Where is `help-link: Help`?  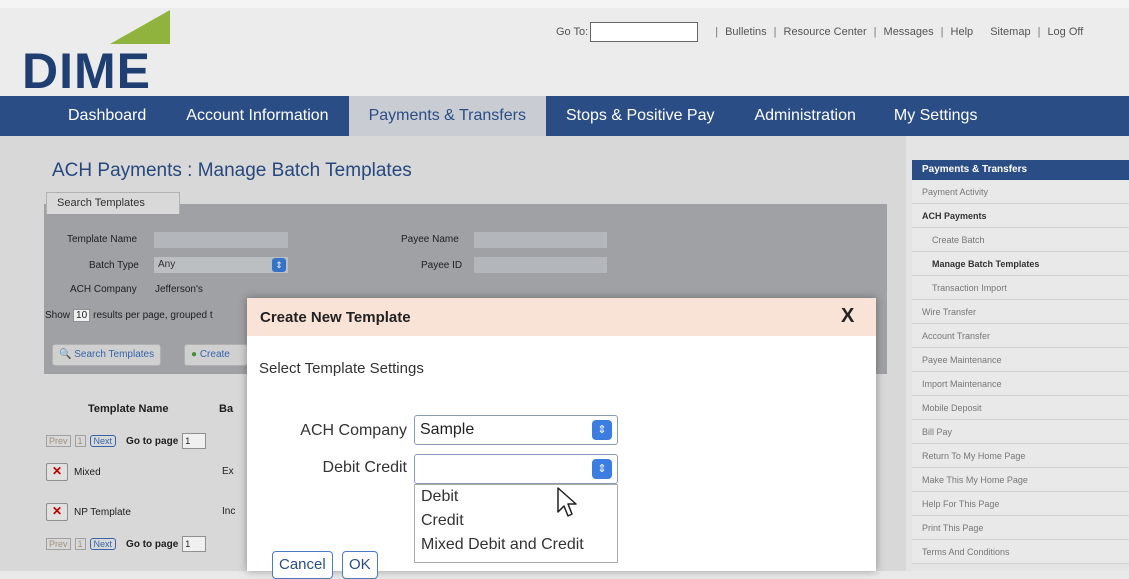
help-link: Help is located at coordinates (962, 32).